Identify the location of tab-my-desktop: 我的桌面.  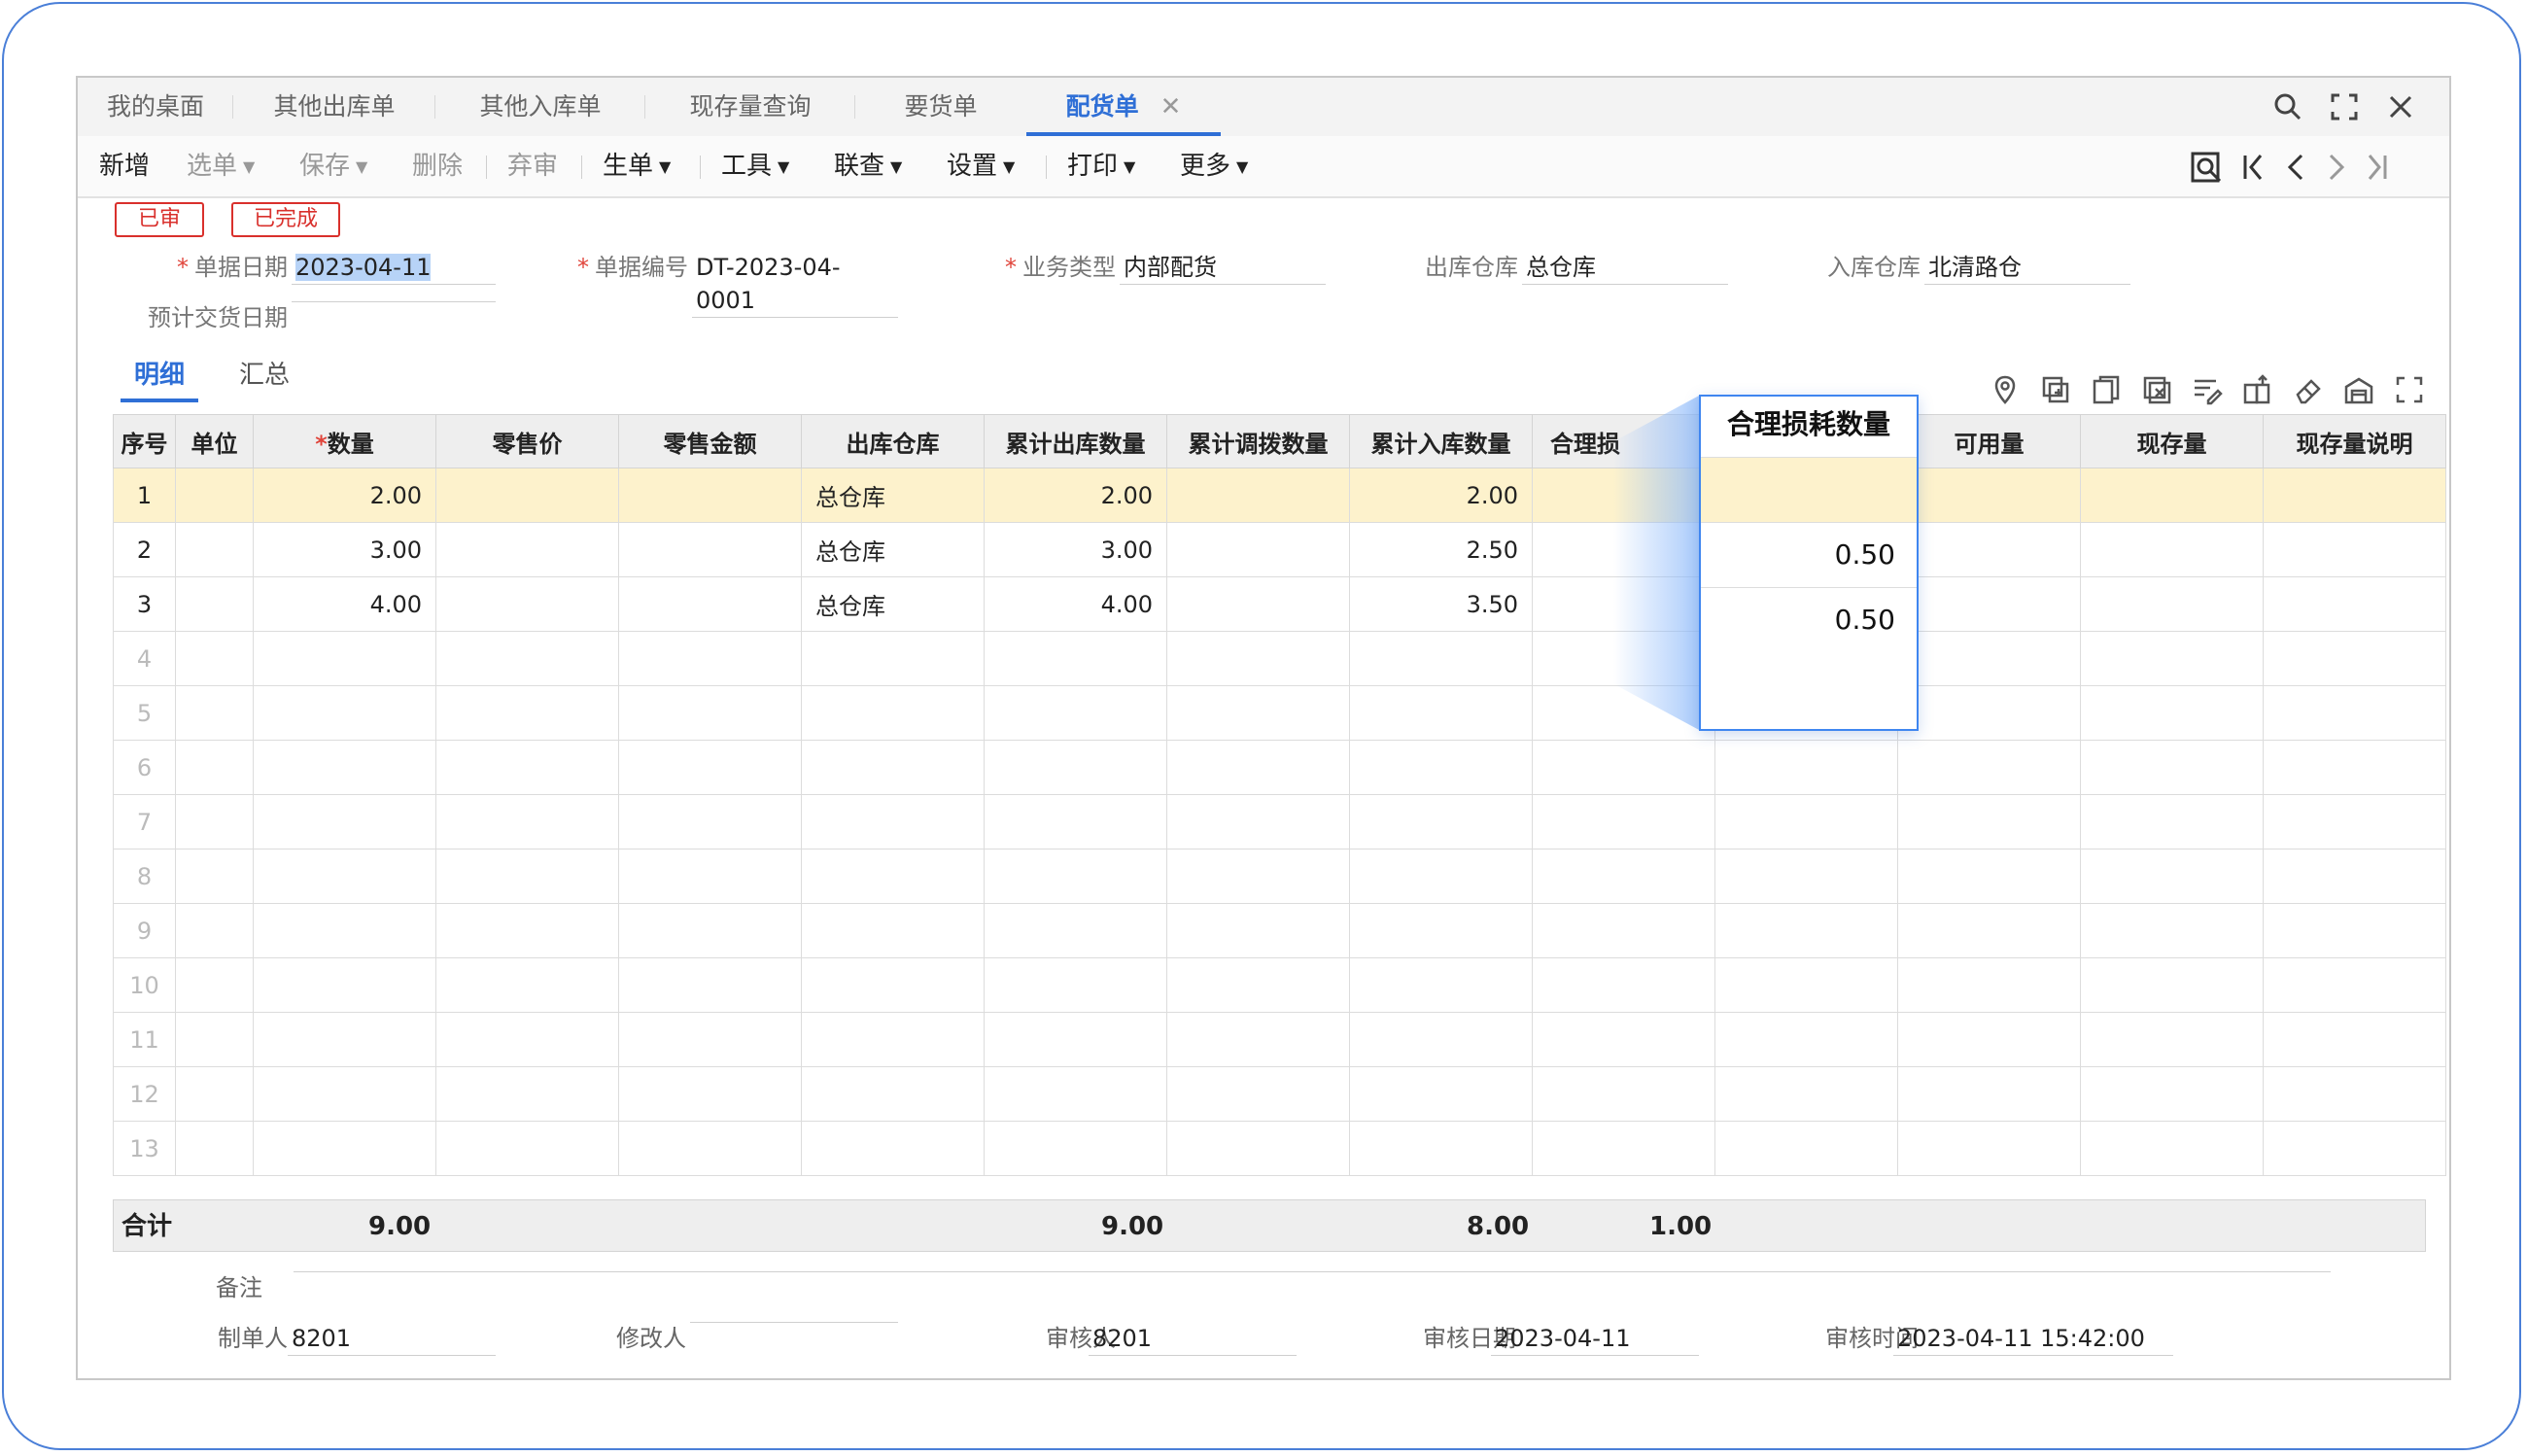
(155, 107).